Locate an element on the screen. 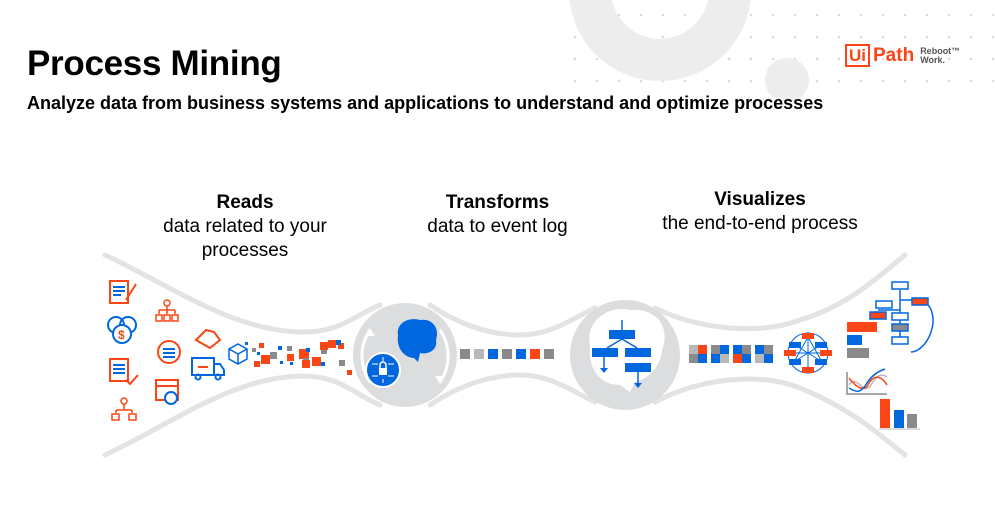 The width and height of the screenshot is (995, 511). pipe-bottom-left is located at coordinates (242, 415).